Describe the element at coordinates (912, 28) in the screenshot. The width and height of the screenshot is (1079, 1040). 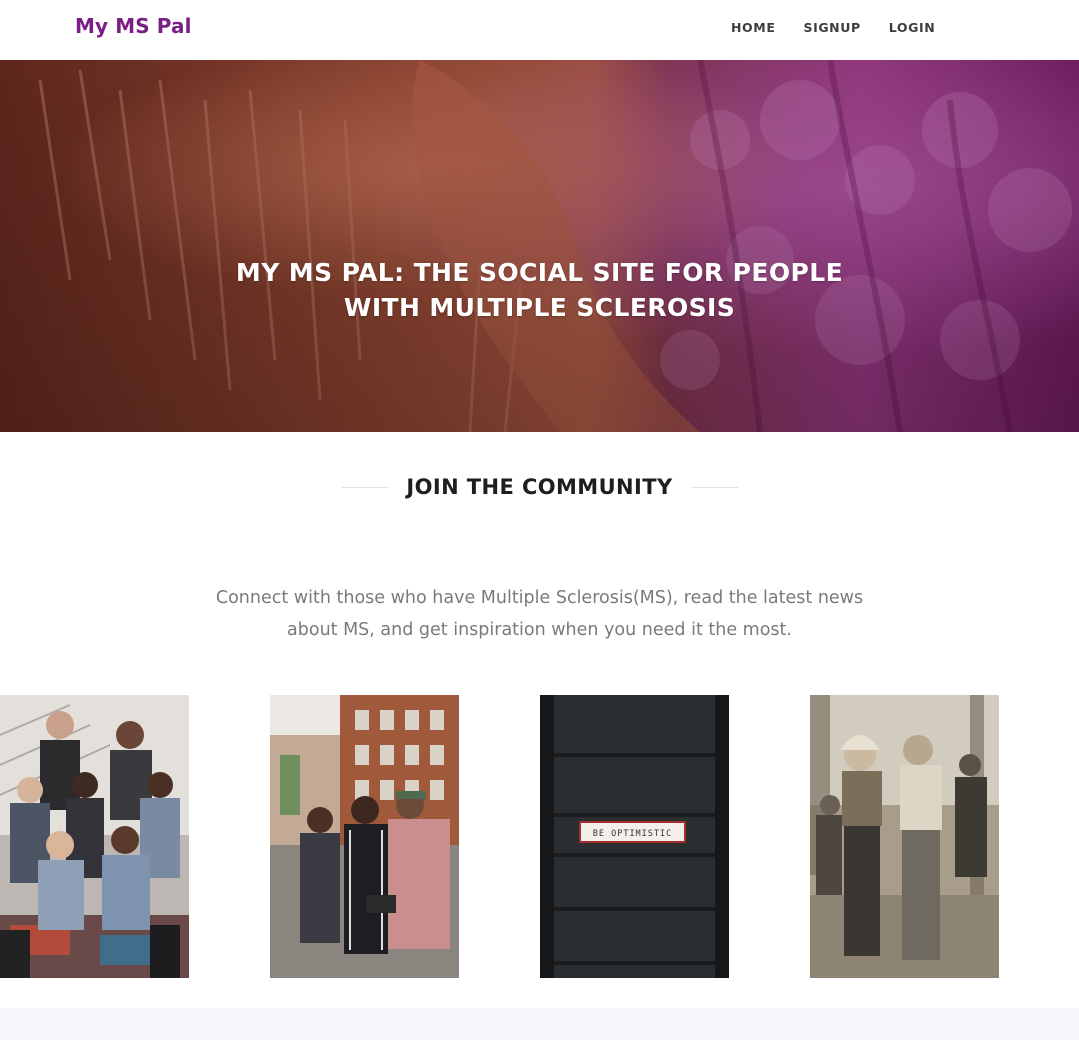
I see `nav-login-link: LOGIN` at that location.